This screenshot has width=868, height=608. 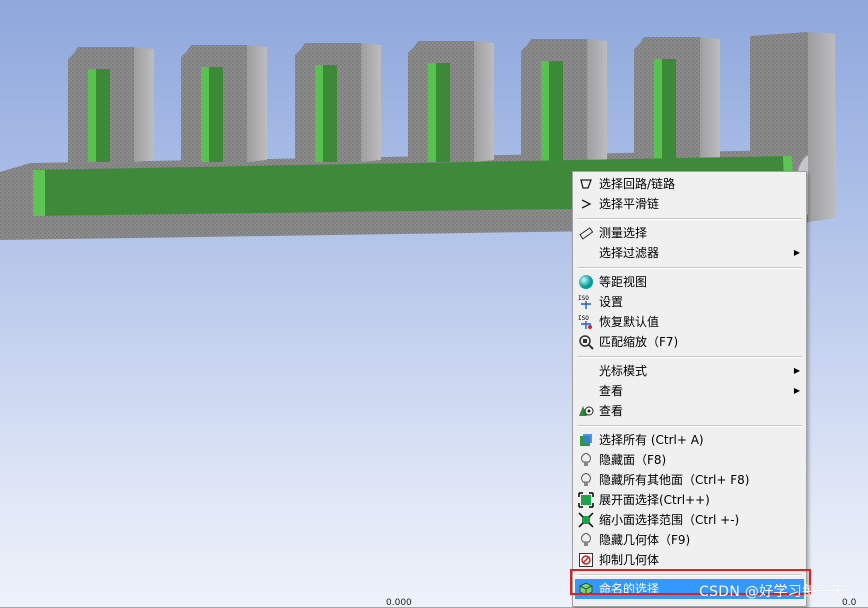 What do you see at coordinates (689, 253) in the screenshot?
I see `menu-item: 选择过滤器 ▶` at bounding box center [689, 253].